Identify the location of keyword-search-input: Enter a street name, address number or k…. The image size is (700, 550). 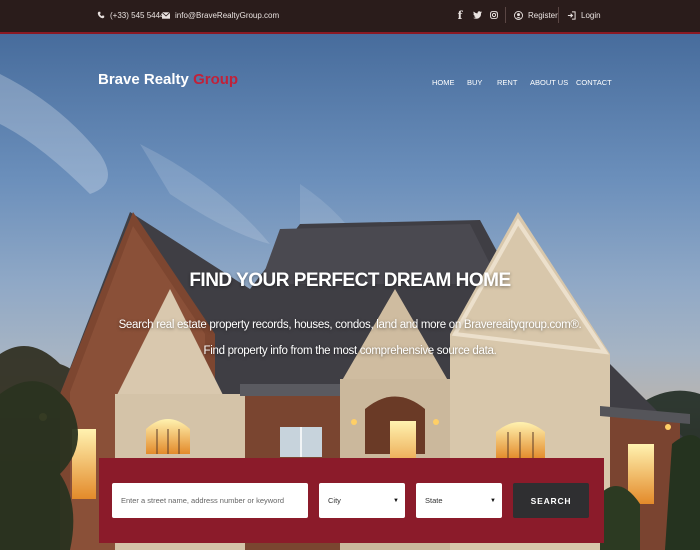
(210, 500).